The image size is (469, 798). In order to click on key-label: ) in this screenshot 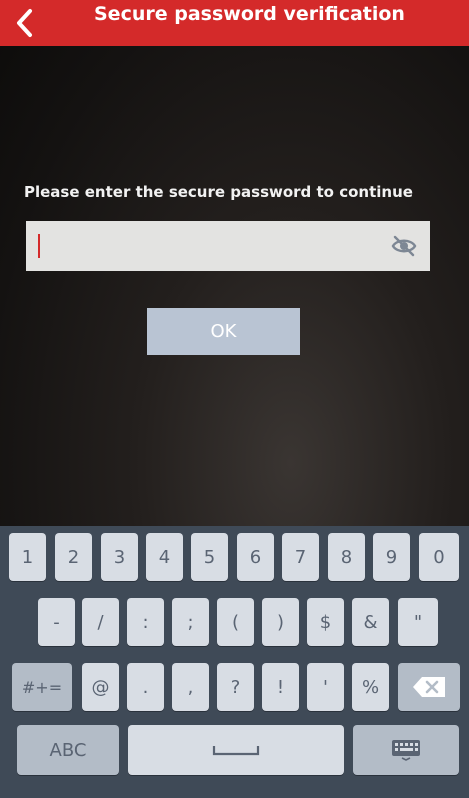, I will do `click(280, 622)`.